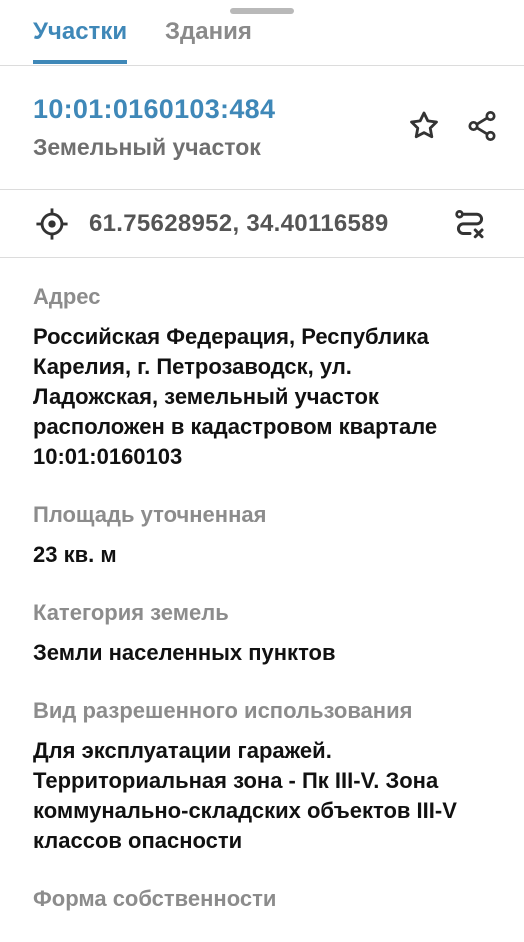  I want to click on tab-bar: Участки Здания, so click(262, 33).